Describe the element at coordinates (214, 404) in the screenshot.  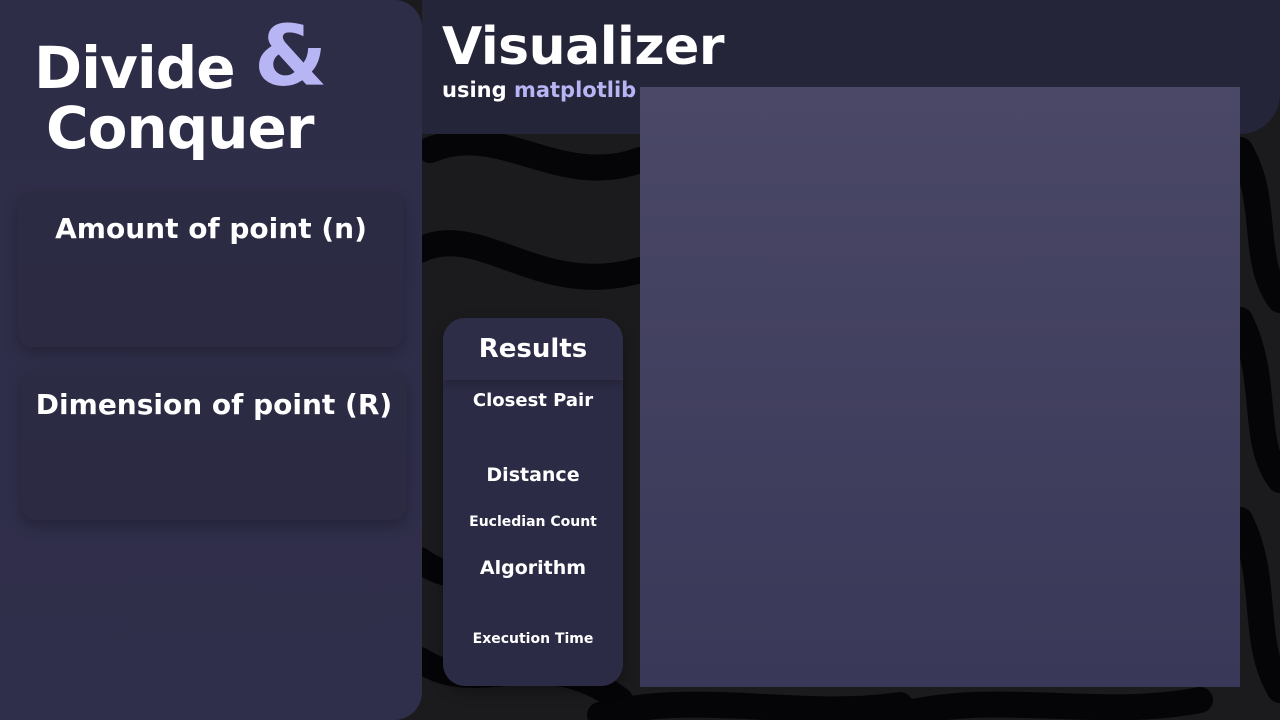
I see `dimension-label: Dimension of point (R)` at that location.